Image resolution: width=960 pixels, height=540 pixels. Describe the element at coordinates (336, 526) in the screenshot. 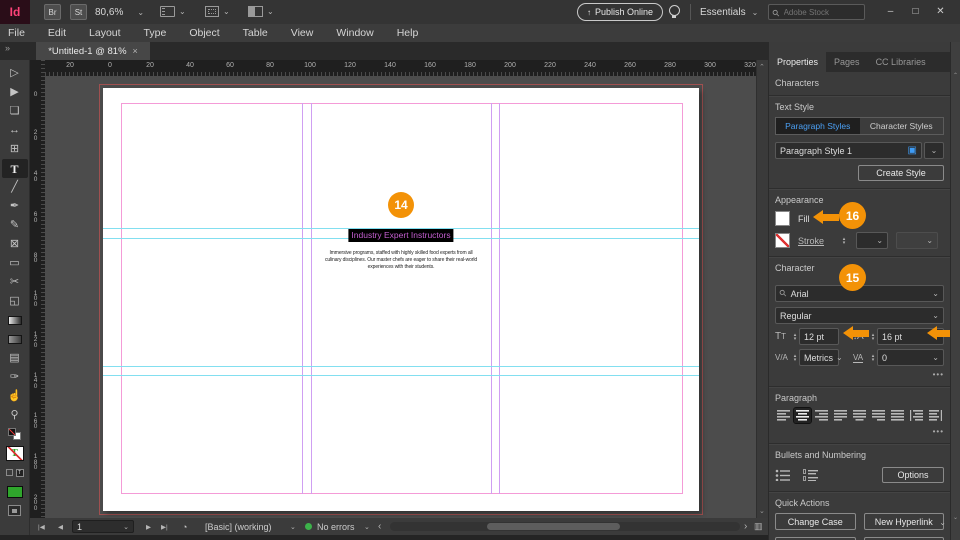

I see `preflight-status-label: No errors` at that location.